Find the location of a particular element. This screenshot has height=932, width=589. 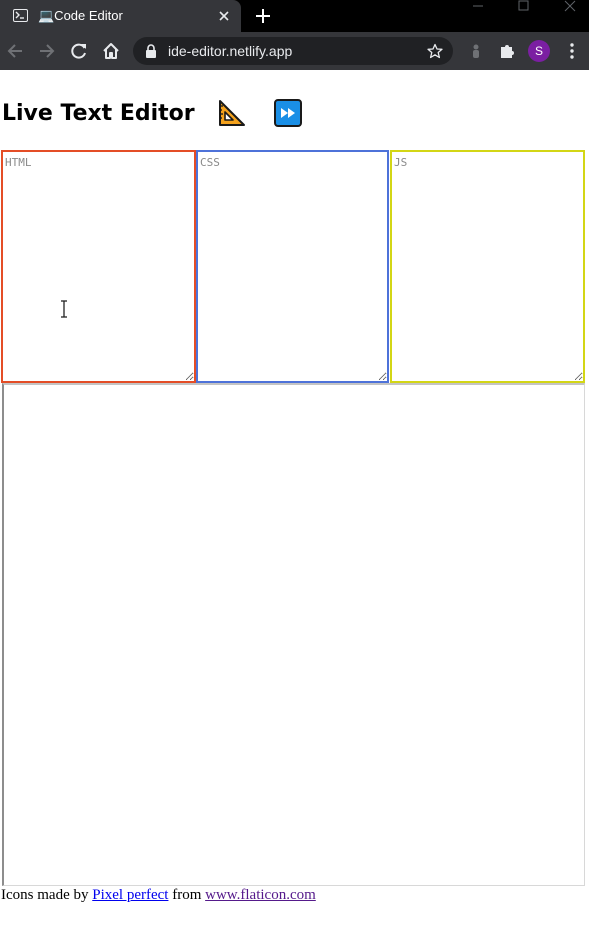

tab-title: 💻Code Editor is located at coordinates (80, 15).